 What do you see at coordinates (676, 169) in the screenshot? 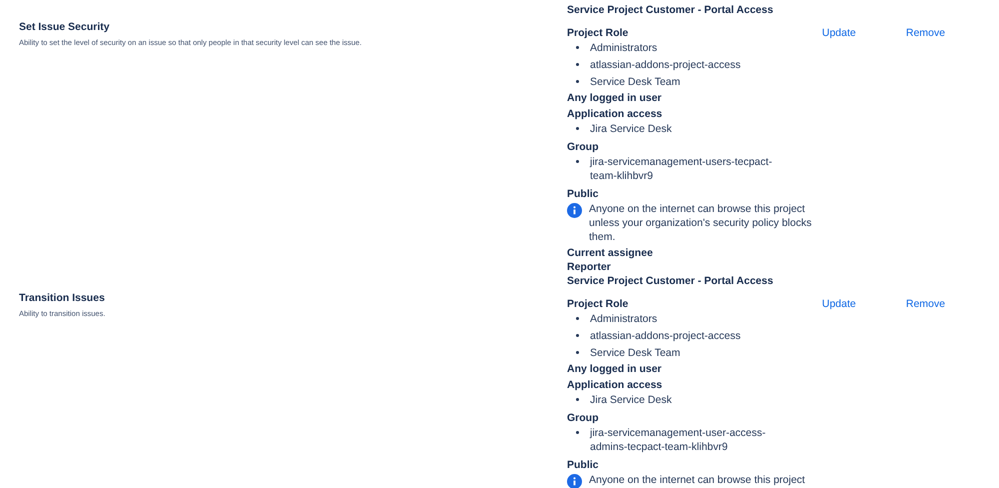
I see `grantee-item: jira-servicemanagement-users-tecpact-team-klihbvr9` at bounding box center [676, 169].